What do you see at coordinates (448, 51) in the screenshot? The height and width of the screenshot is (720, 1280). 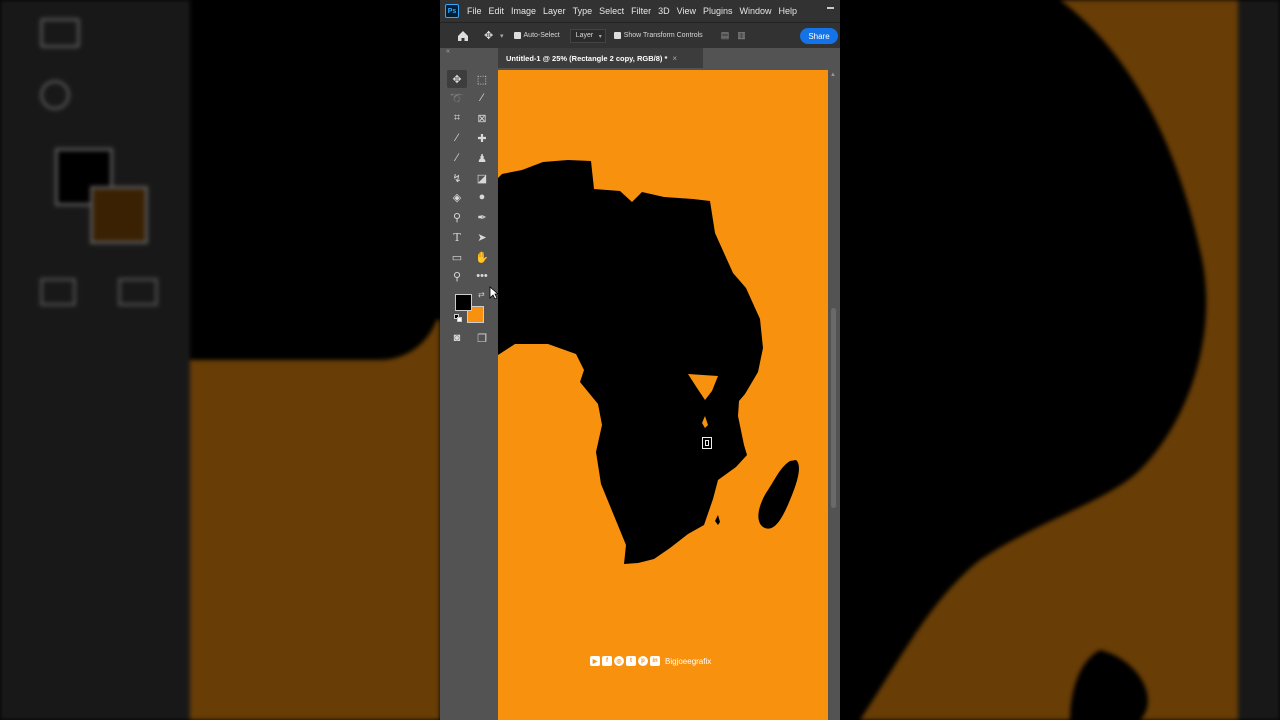 I see `collapse-panel-icon: «` at bounding box center [448, 51].